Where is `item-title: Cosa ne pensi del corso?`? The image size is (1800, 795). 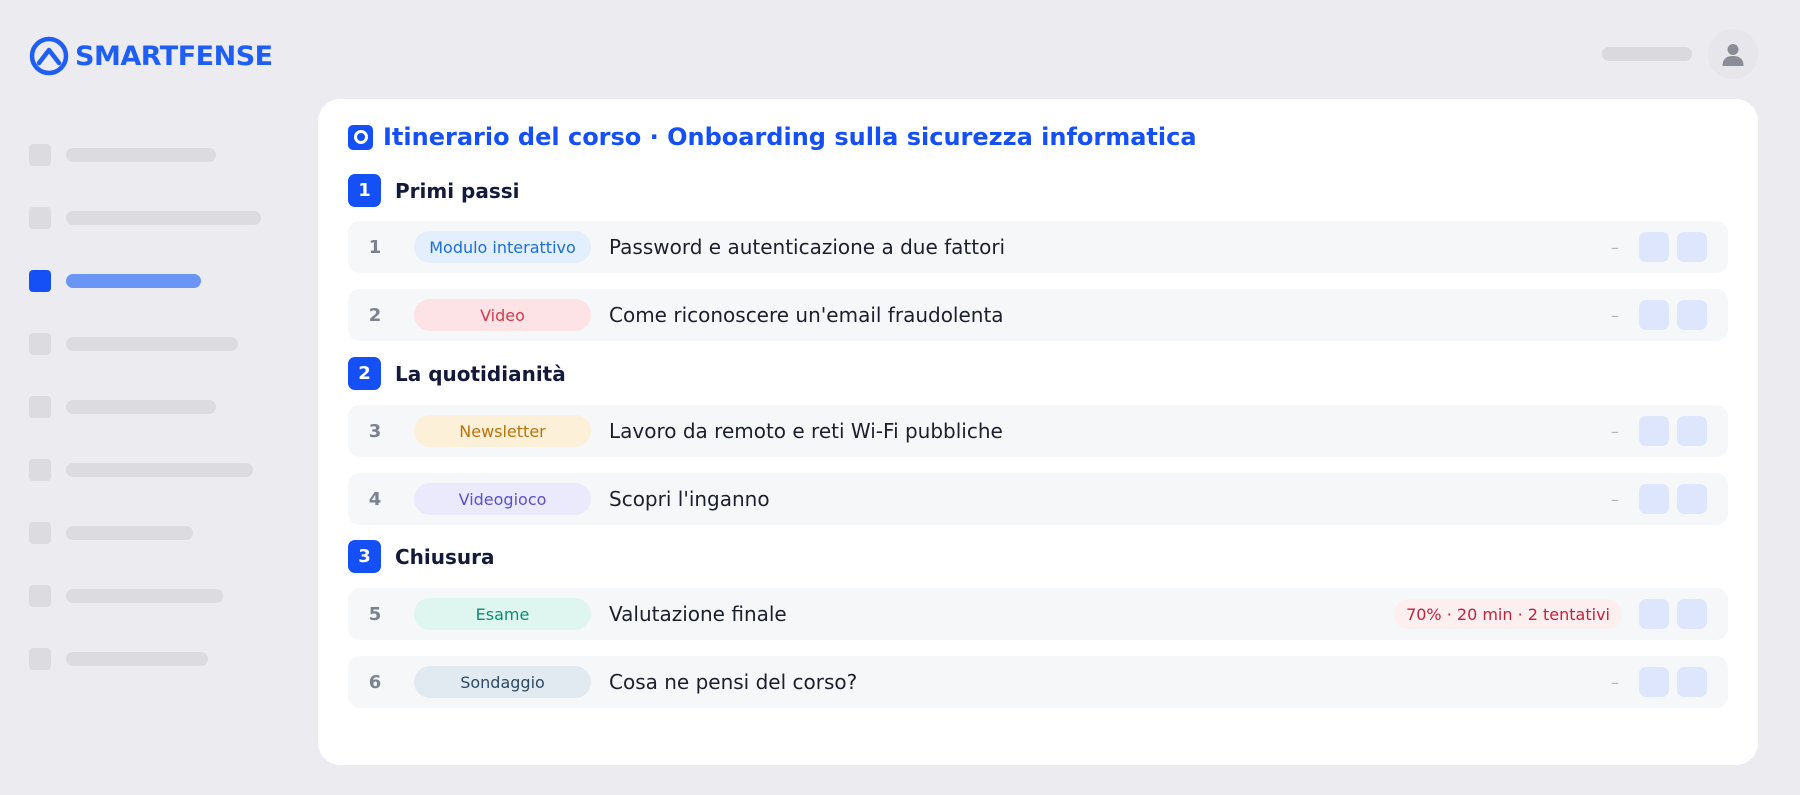
item-title: Cosa ne pensi del corso? is located at coordinates (733, 682).